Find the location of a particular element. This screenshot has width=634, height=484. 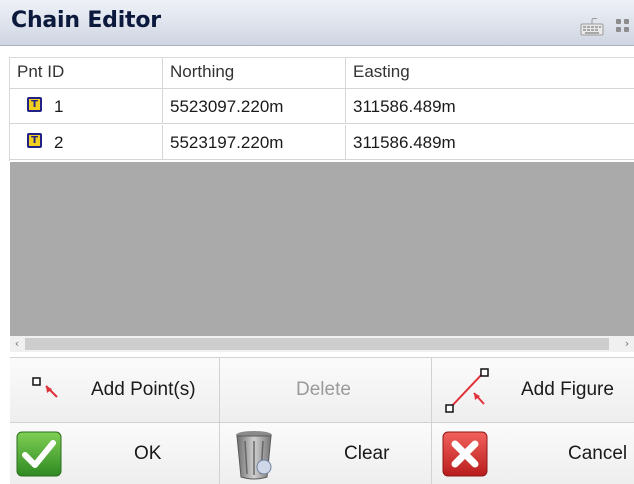

dialog-buttons: OK Clear Cancel is located at coordinates (322, 453).